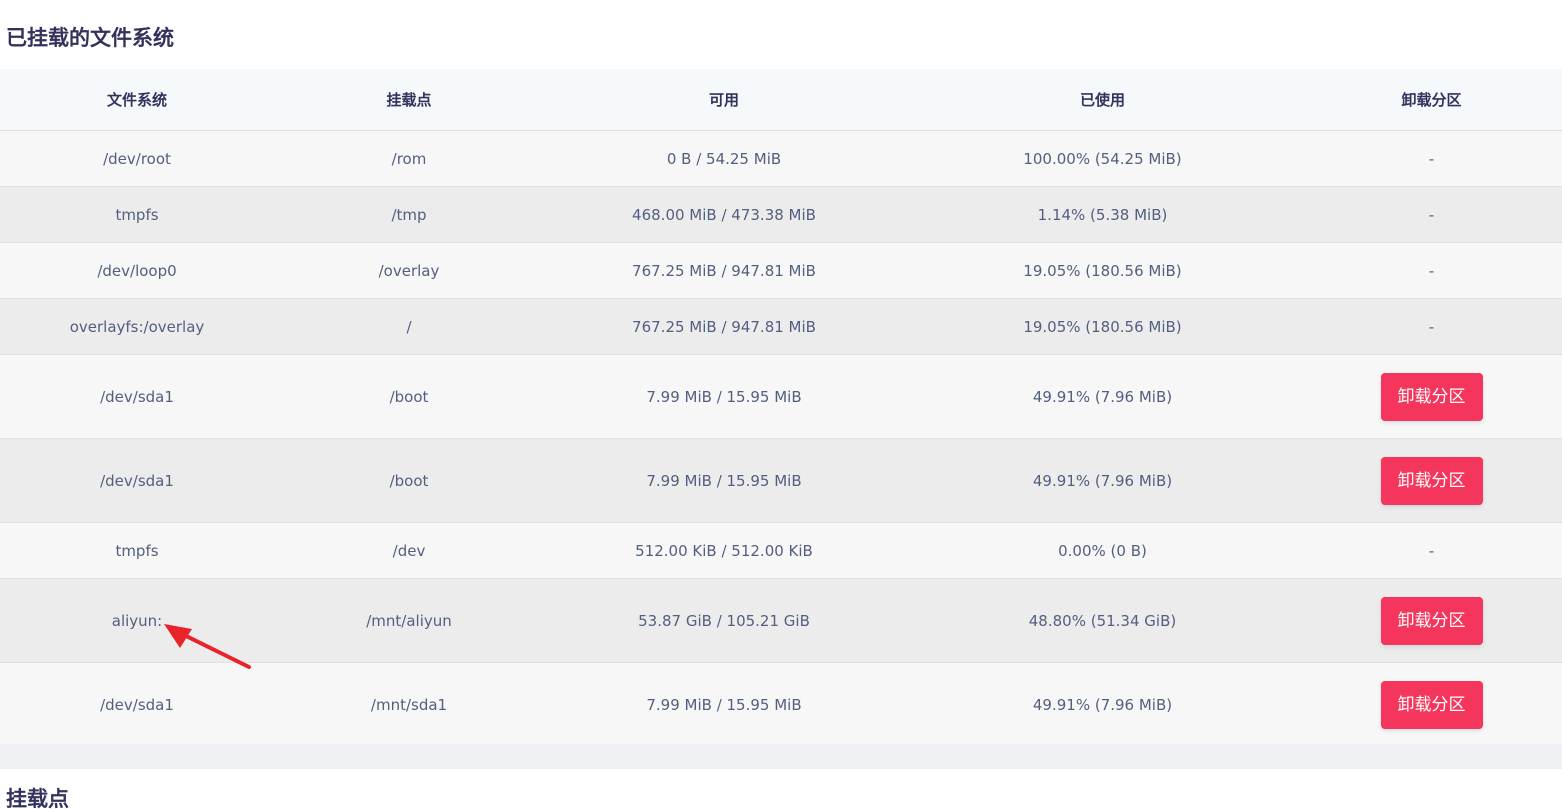 Image resolution: width=1562 pixels, height=809 pixels. What do you see at coordinates (1431, 100) in the screenshot?
I see `header-unmount: 卸载分区` at bounding box center [1431, 100].